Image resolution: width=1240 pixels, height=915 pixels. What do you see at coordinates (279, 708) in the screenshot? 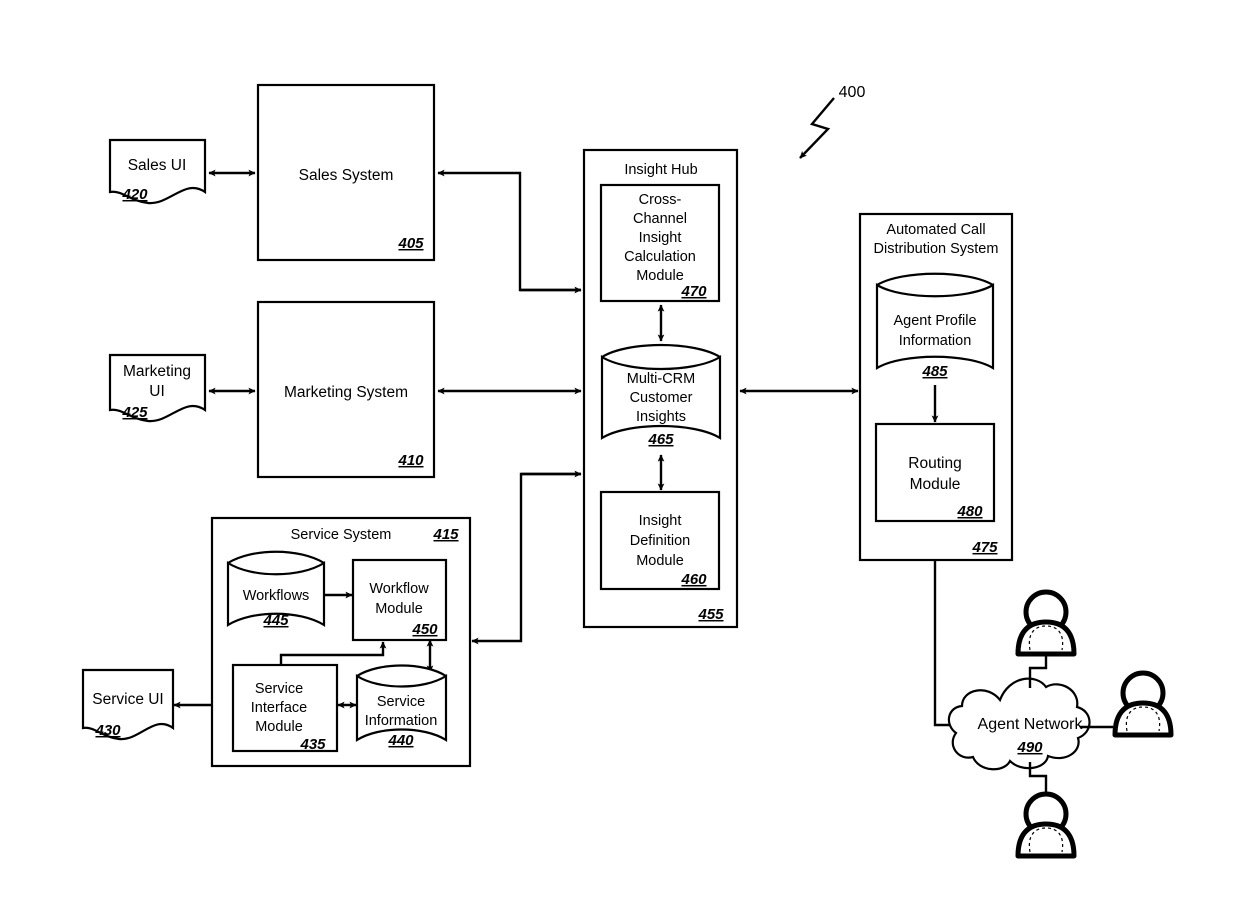
I see `service-interface-label-line2: Interface` at bounding box center [279, 708].